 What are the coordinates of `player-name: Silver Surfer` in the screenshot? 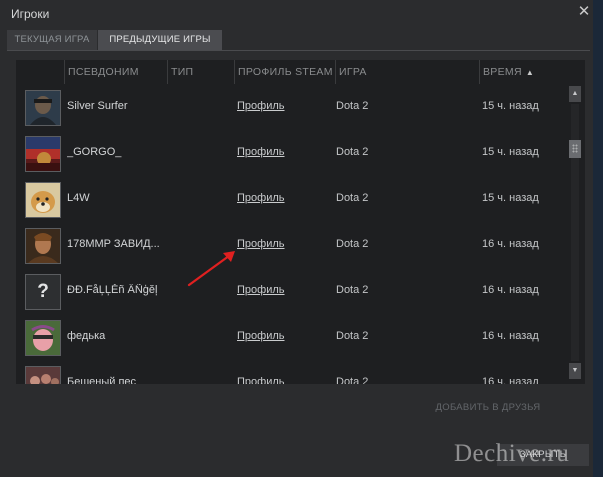 It's located at (97, 106).